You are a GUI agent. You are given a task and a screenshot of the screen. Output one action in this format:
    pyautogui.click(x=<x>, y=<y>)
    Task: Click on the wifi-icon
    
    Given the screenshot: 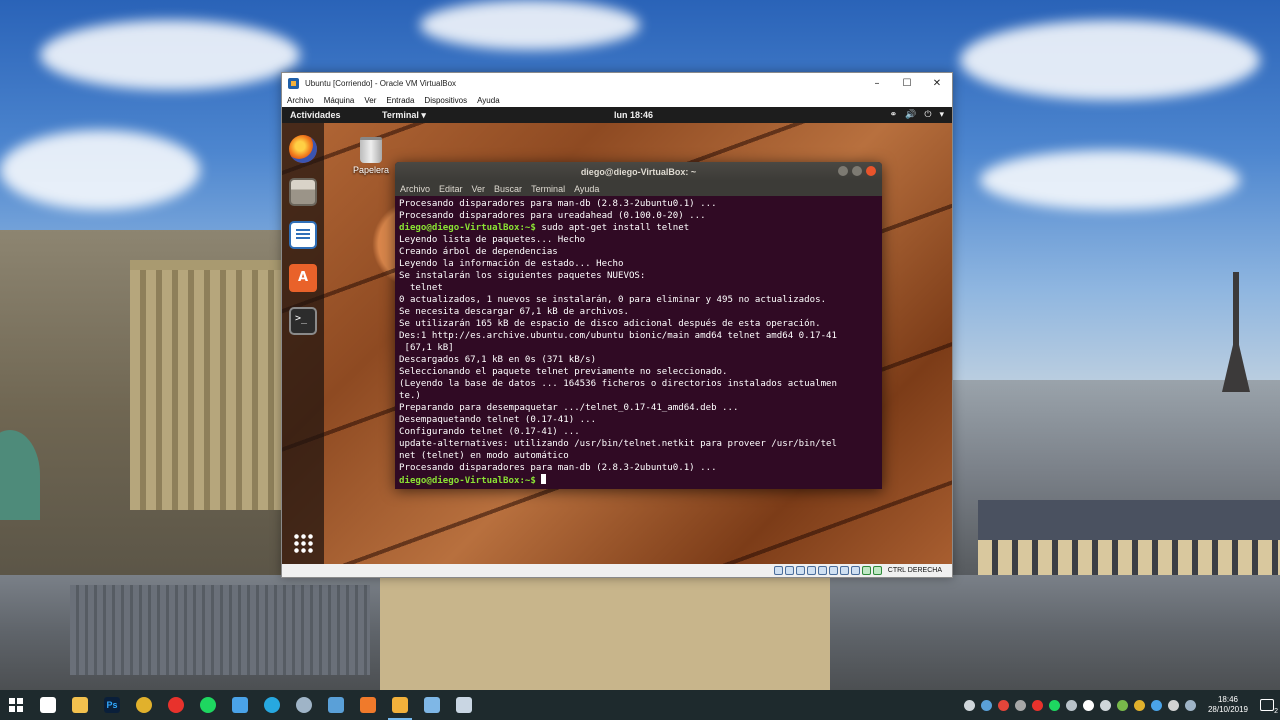 What is the action you would take?
    pyautogui.click(x=1088, y=705)
    